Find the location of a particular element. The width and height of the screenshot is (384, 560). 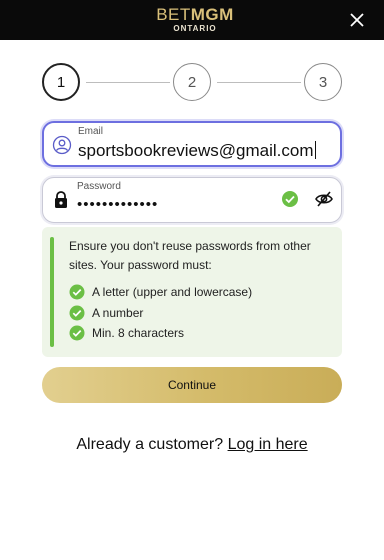

login-prompt: Already a customer? is located at coordinates (150, 444).